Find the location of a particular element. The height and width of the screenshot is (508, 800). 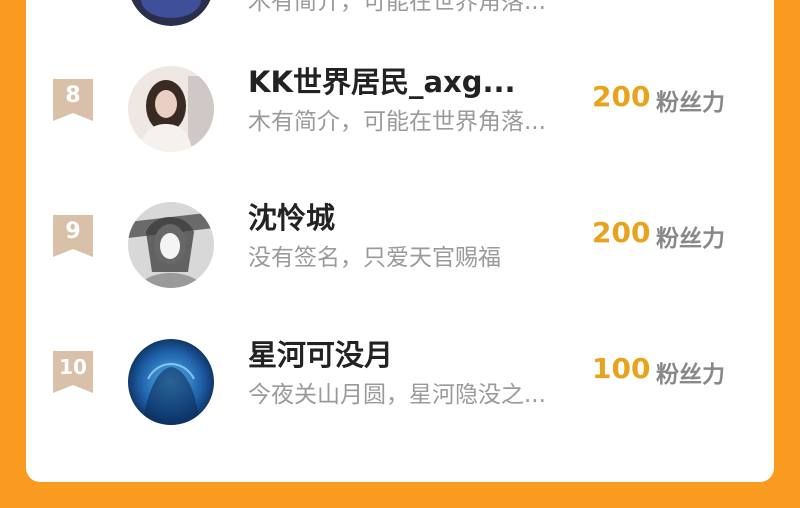

user-name: 沈怜城 is located at coordinates (291, 216).